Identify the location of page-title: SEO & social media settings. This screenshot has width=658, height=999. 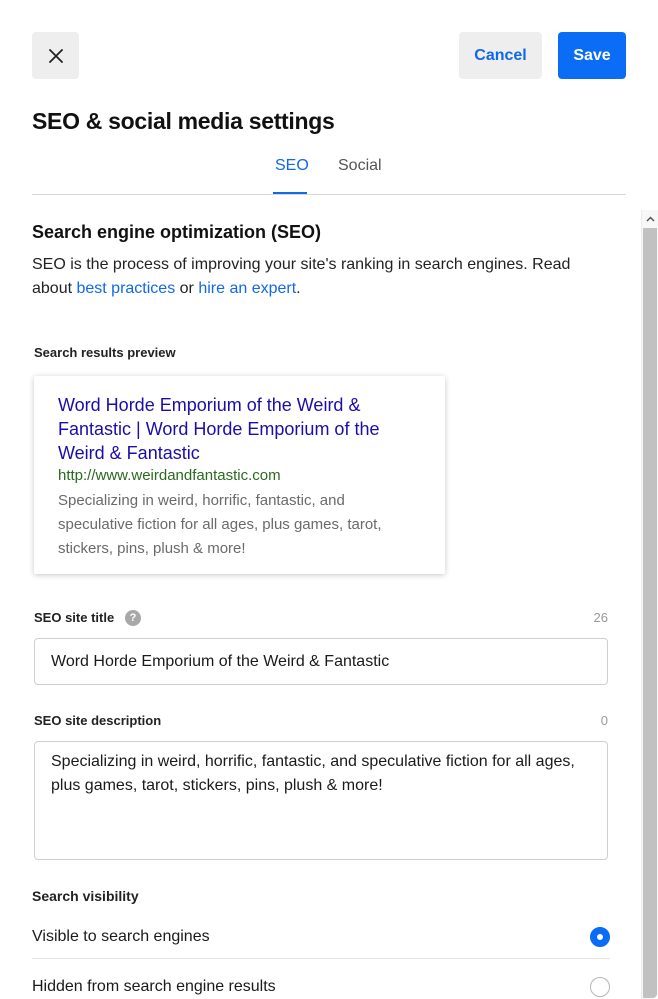
(183, 121).